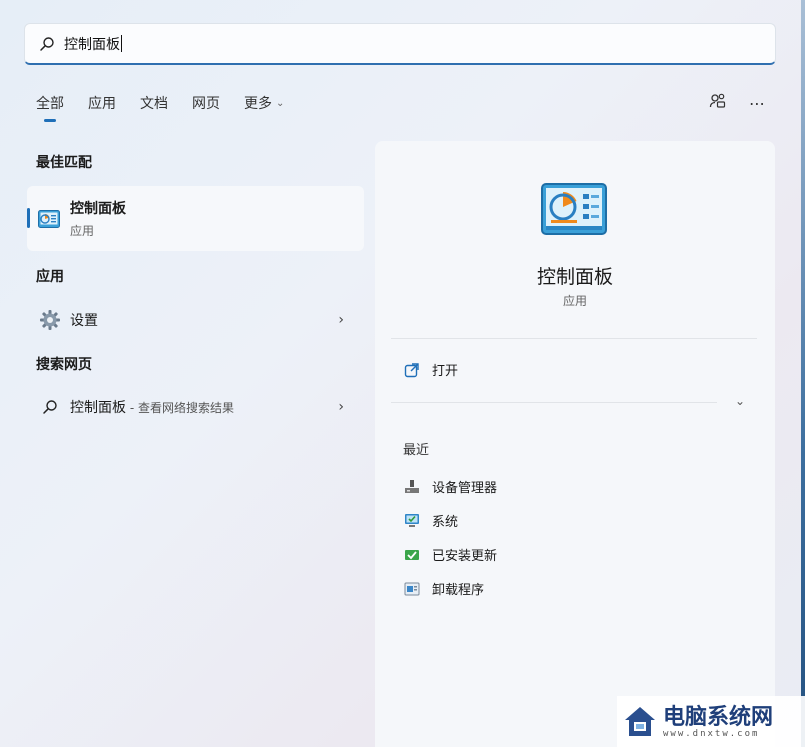 The height and width of the screenshot is (747, 805). I want to click on selection-indicator, so click(28, 218).